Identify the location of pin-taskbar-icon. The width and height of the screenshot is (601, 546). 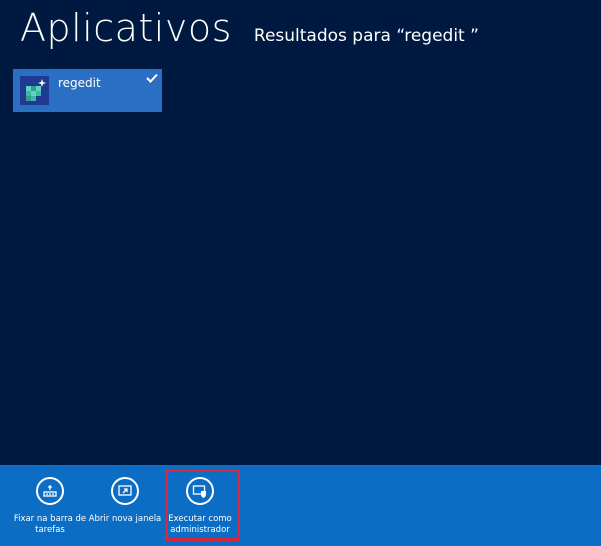
(50, 491).